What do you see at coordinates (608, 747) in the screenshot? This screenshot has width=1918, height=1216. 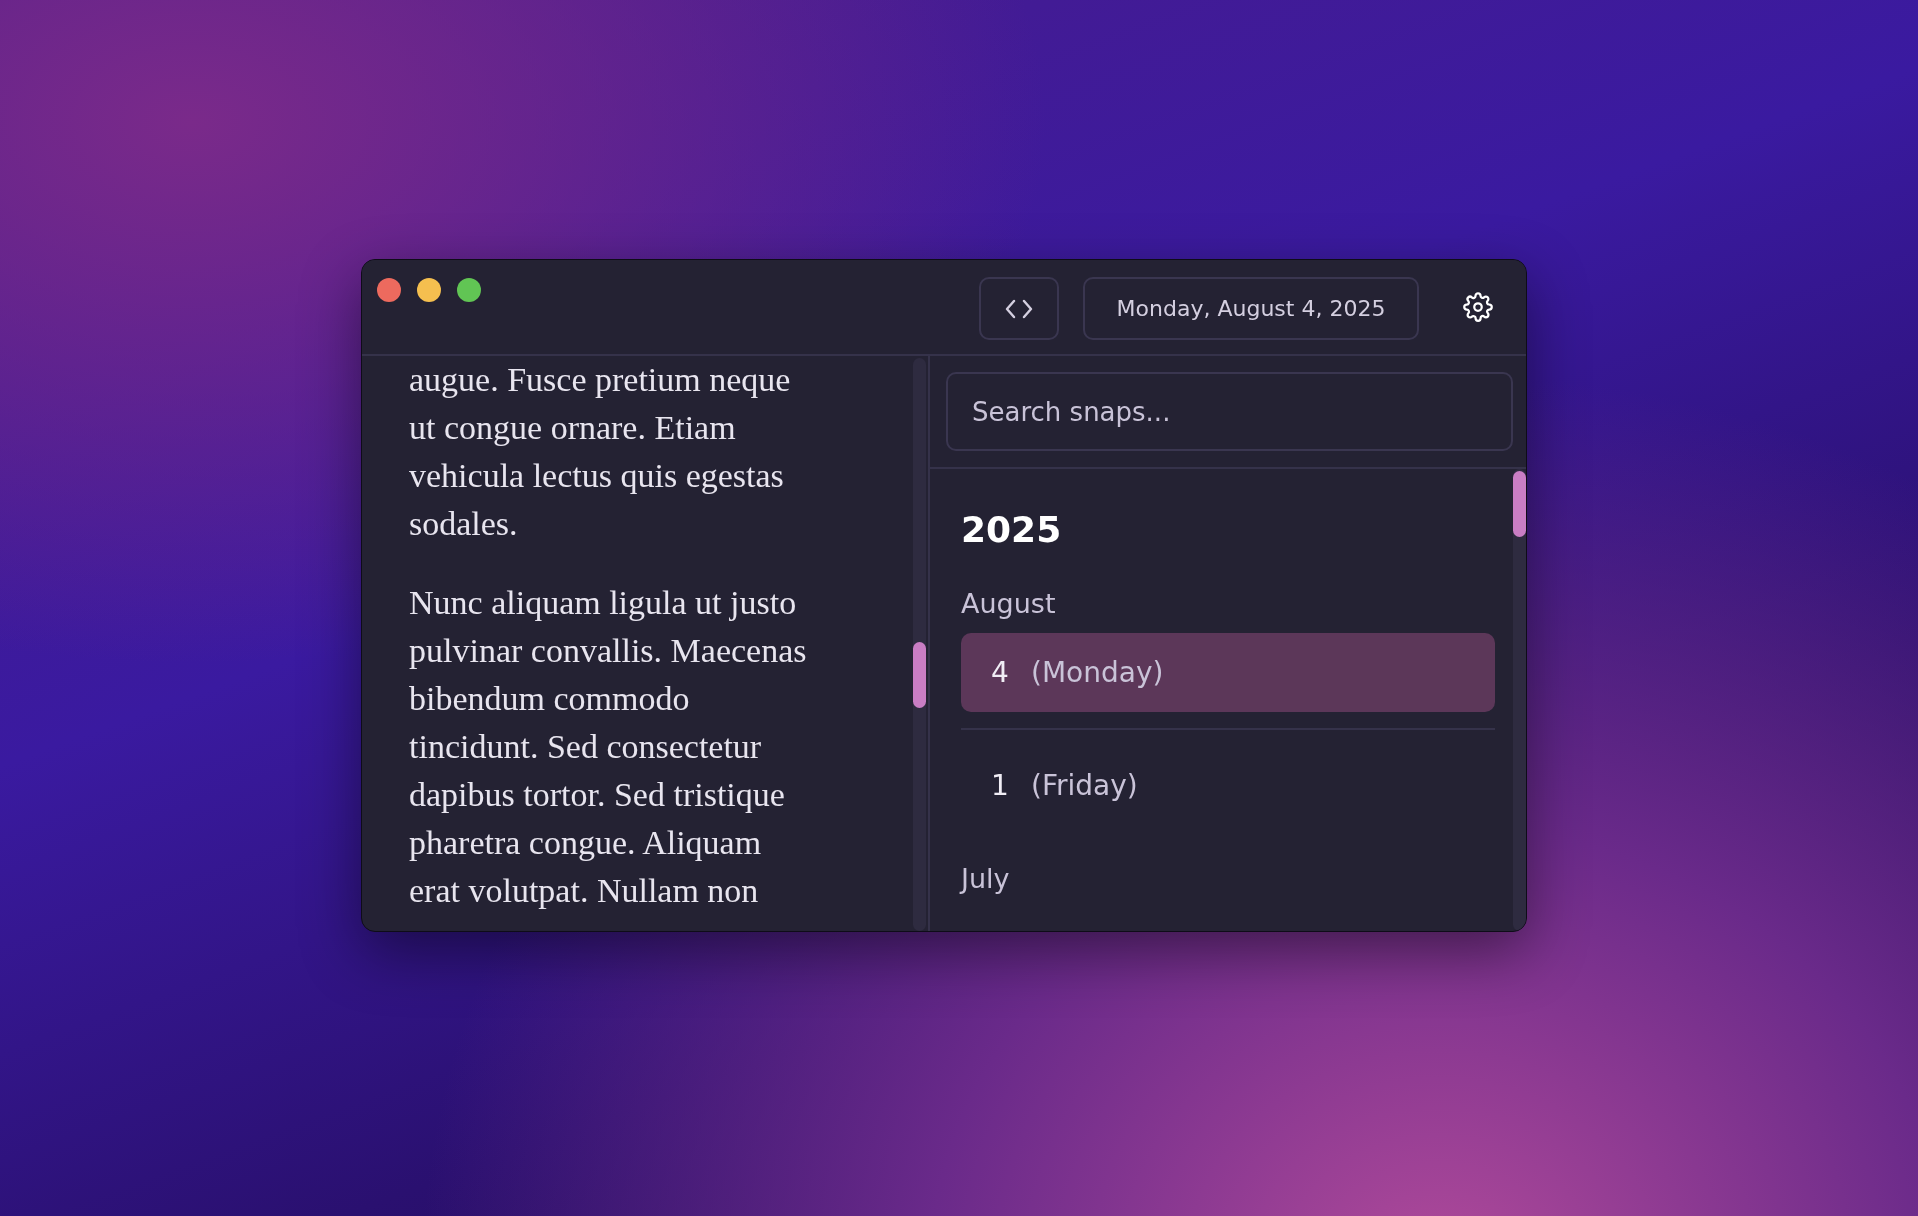 I see `paragraph: Nunc aliquam ligula ut justo pulvinar convallis. Maecenas bibendum commodo tincidunt. Sed consectetur dapibus tortor. Sed tristique pharetra congue. Aliquam erat volutpat. Nullam non` at bounding box center [608, 747].